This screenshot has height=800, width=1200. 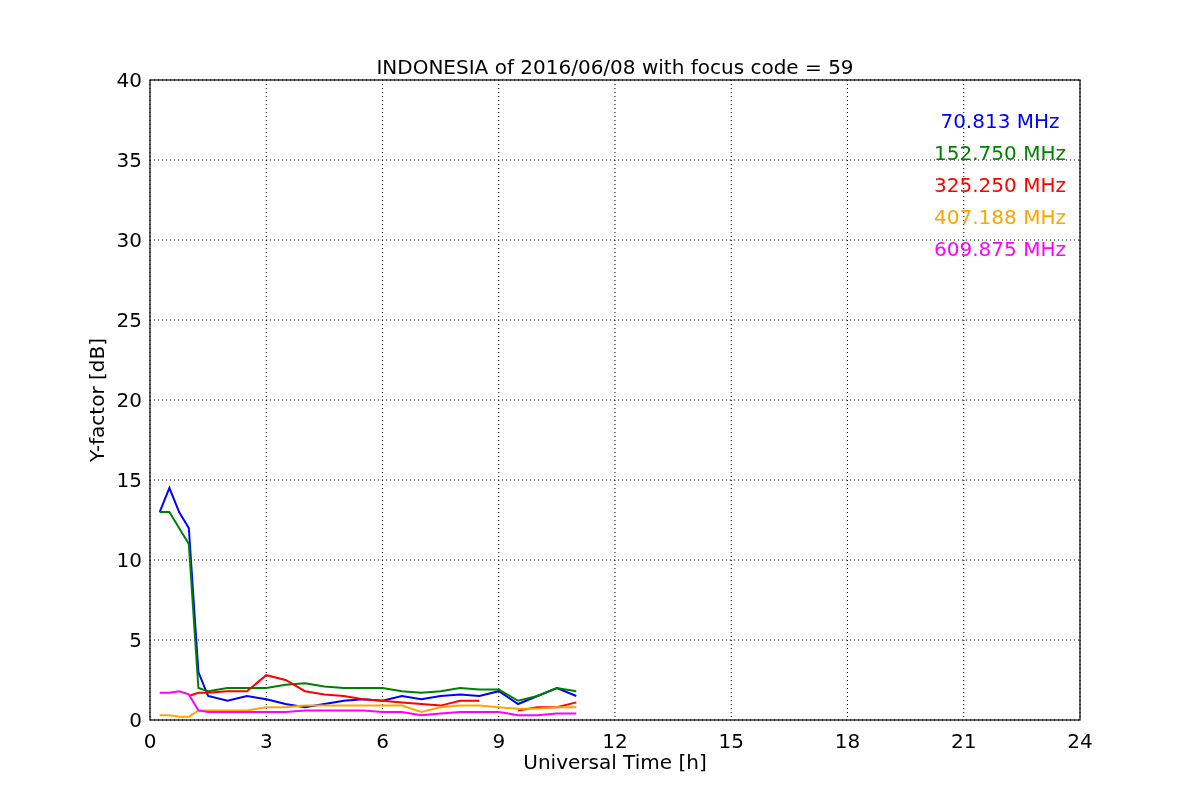 I want to click on legend-label: 70.813 MHz, so click(x=1000, y=121).